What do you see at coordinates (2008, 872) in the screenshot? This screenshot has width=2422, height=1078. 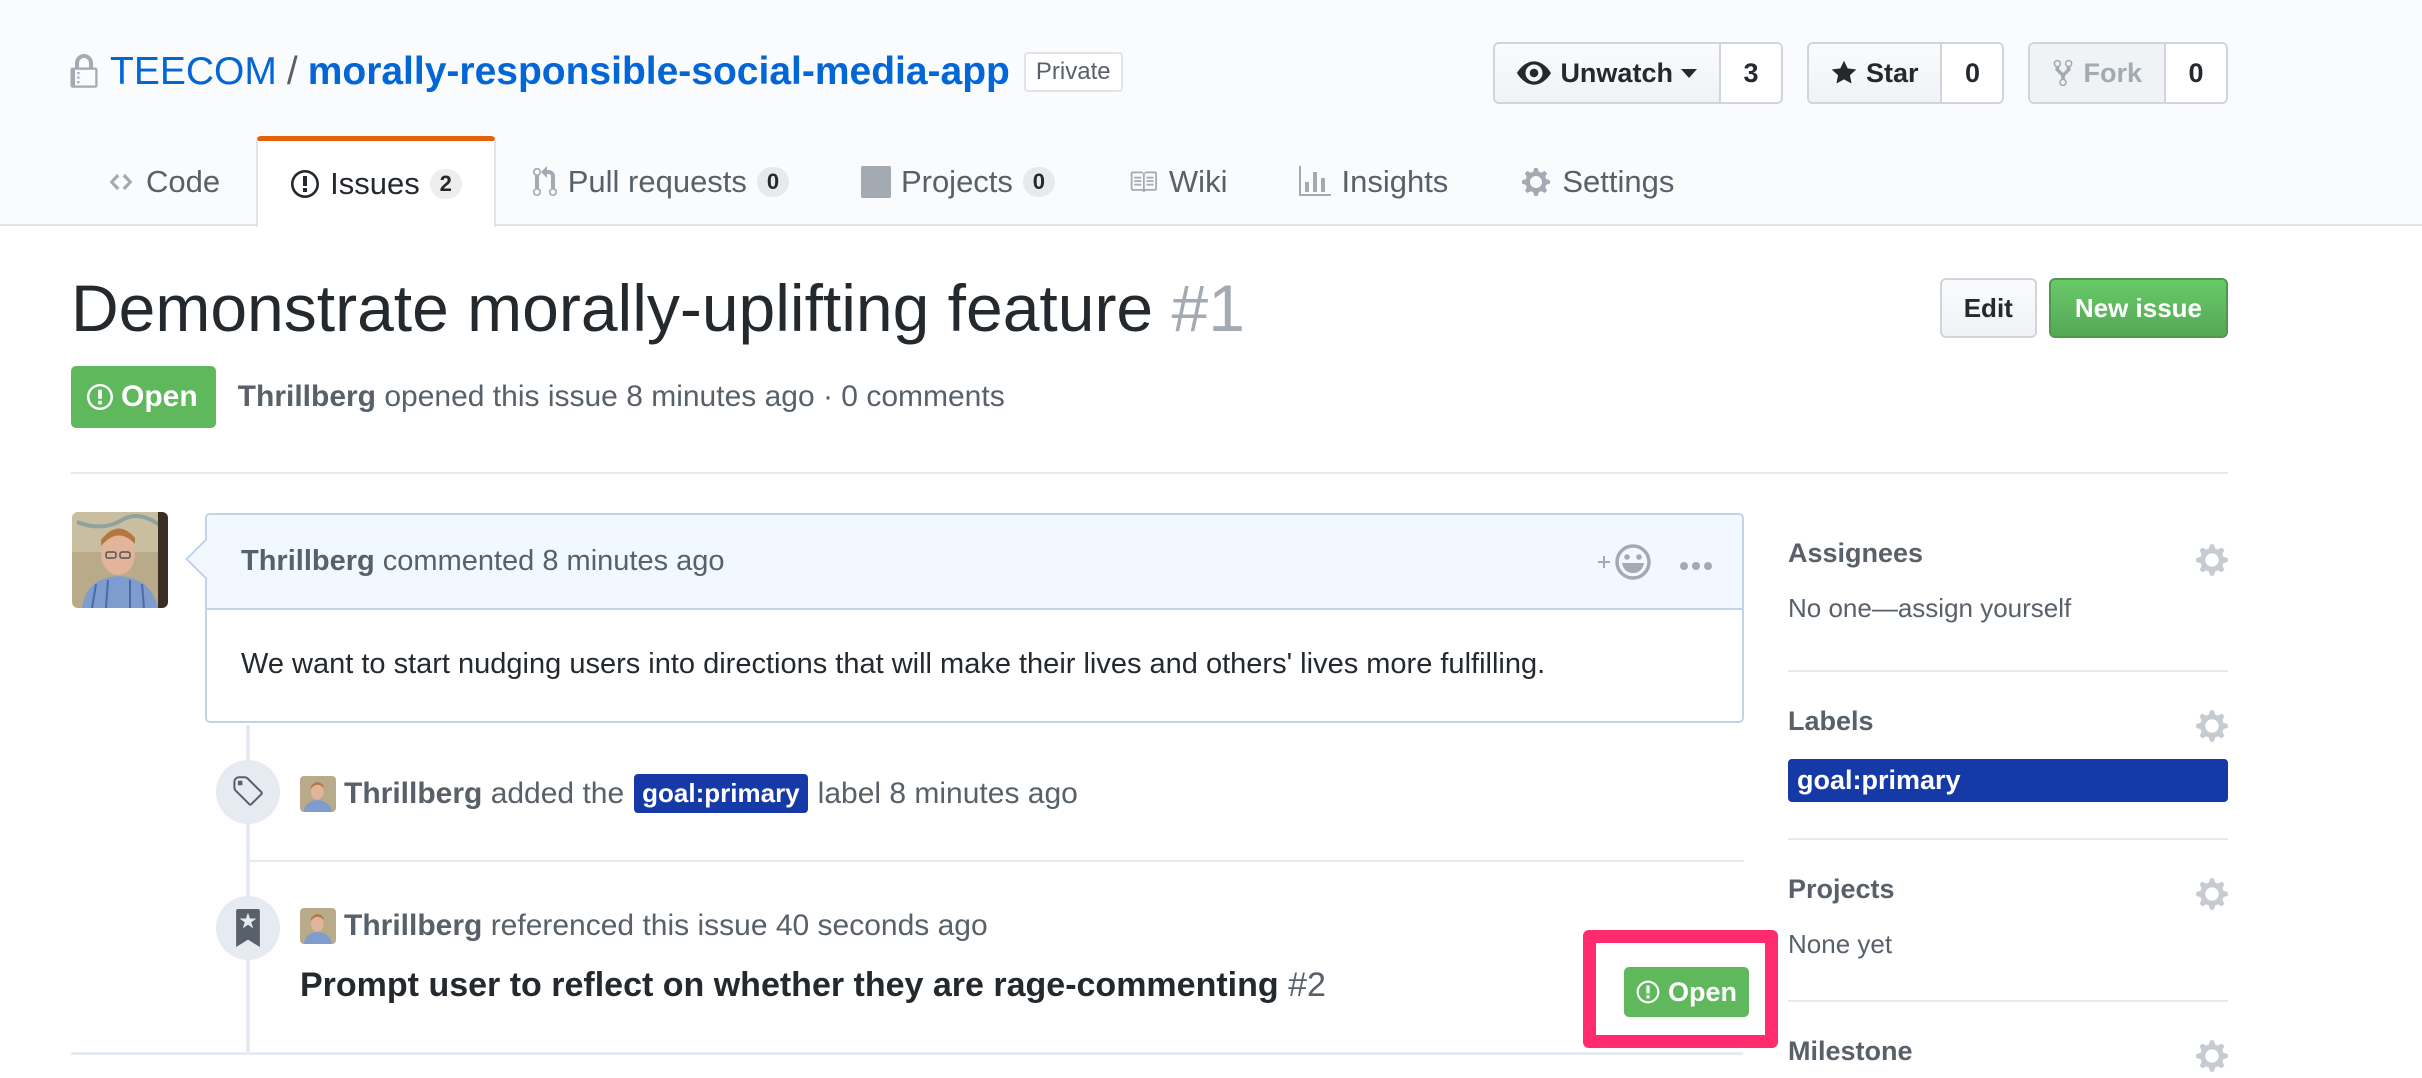 I see `projects-heading: Projects` at bounding box center [2008, 872].